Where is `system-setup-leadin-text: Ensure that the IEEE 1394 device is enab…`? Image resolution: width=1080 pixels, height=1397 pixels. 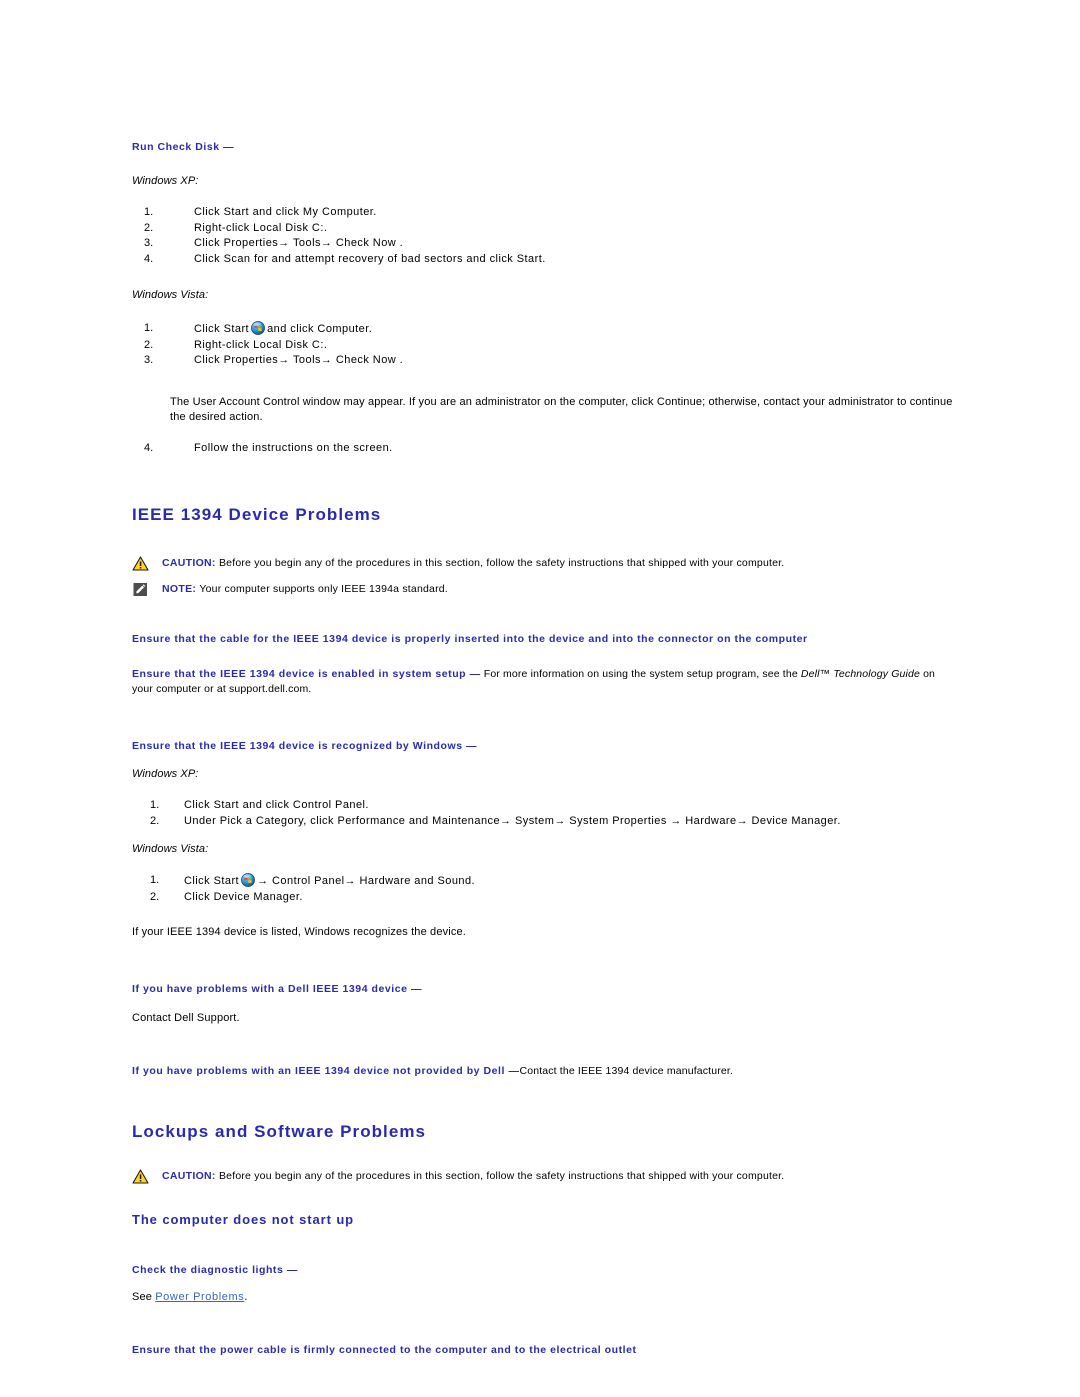 system-setup-leadin-text: Ensure that the IEEE 1394 device is enab… is located at coordinates (306, 674).